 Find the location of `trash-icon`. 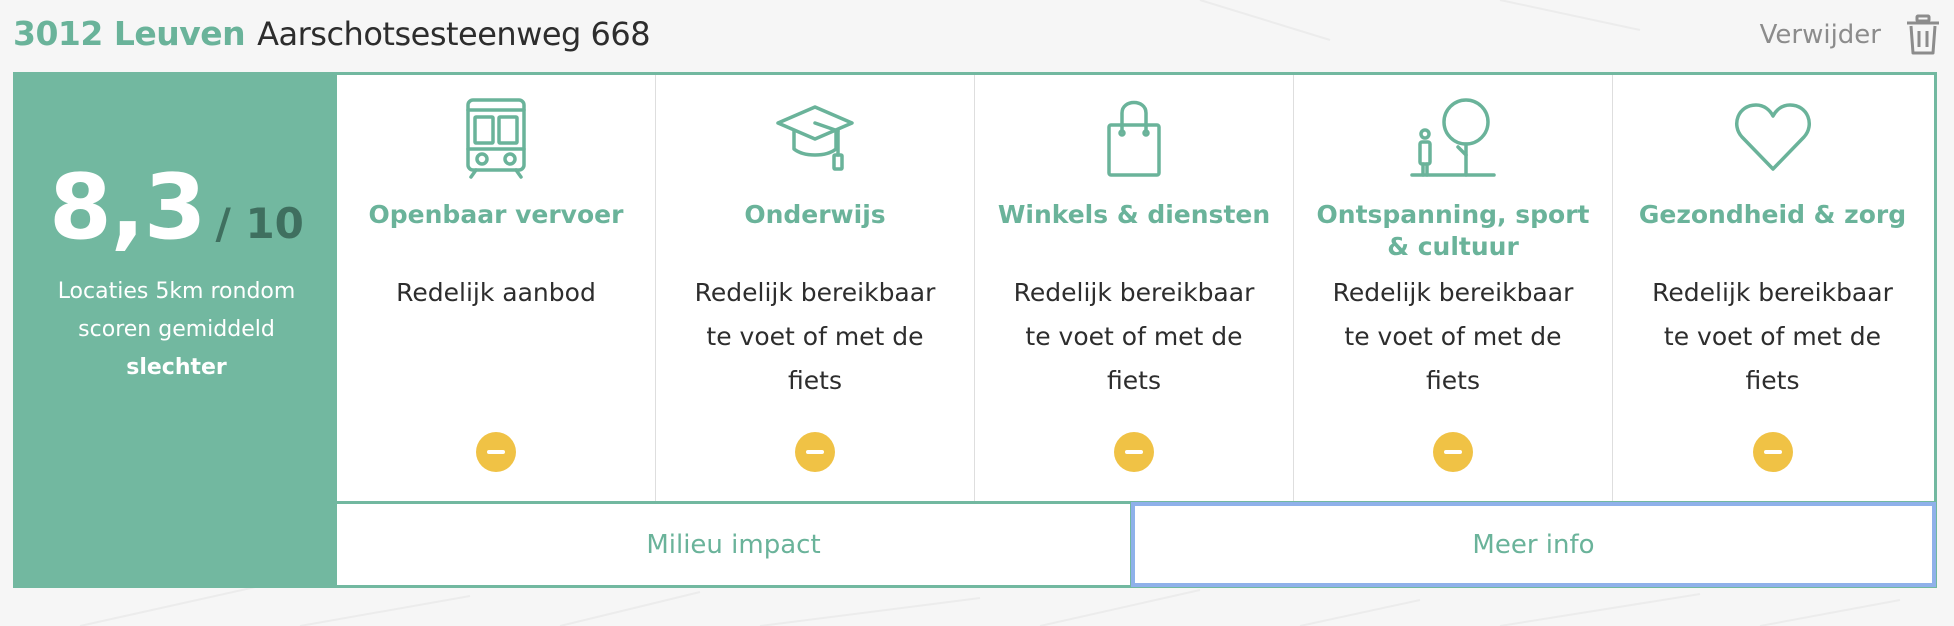

trash-icon is located at coordinates (1923, 35).